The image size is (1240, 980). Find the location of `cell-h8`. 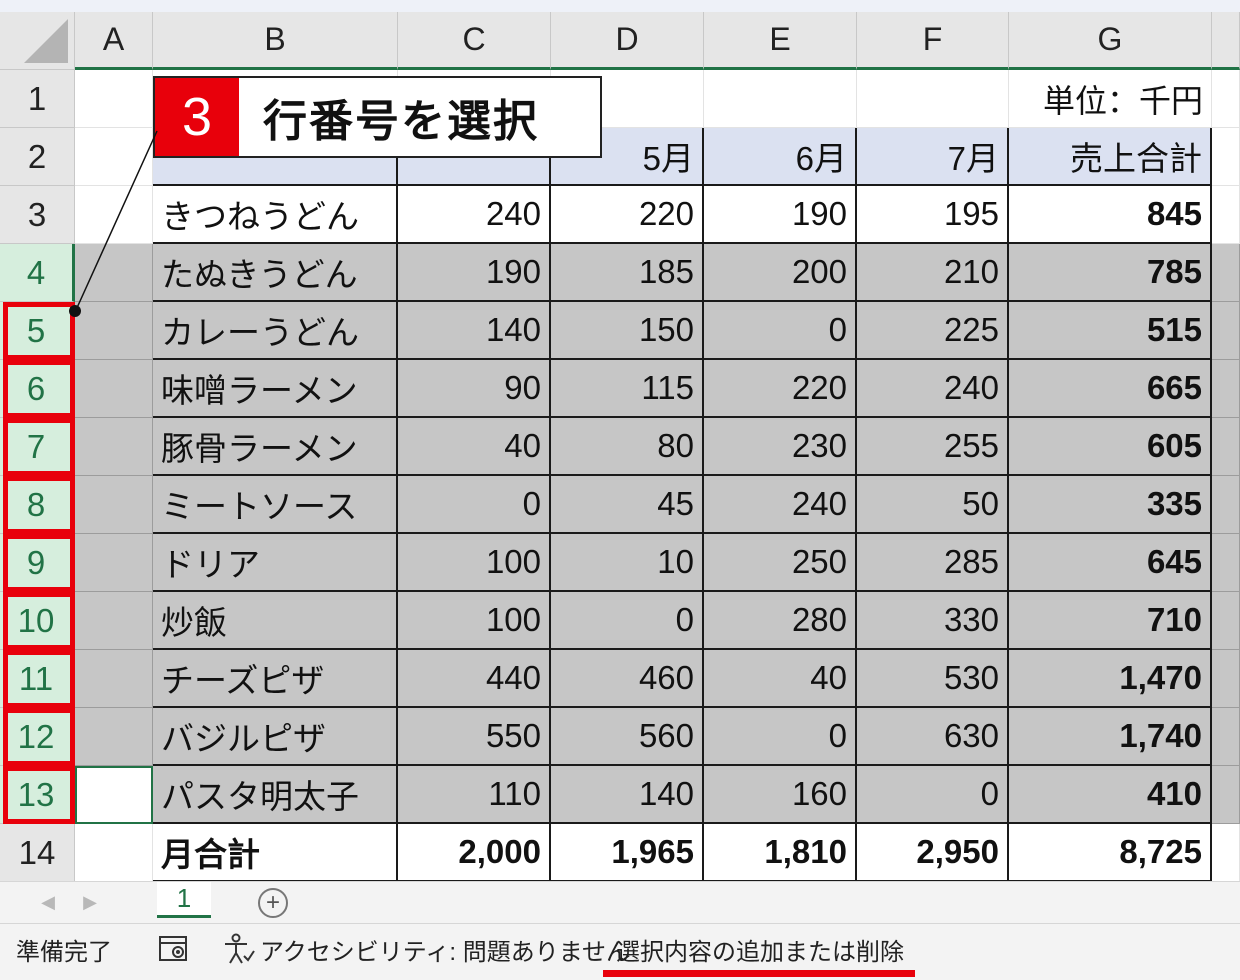

cell-h8 is located at coordinates (1226, 505).